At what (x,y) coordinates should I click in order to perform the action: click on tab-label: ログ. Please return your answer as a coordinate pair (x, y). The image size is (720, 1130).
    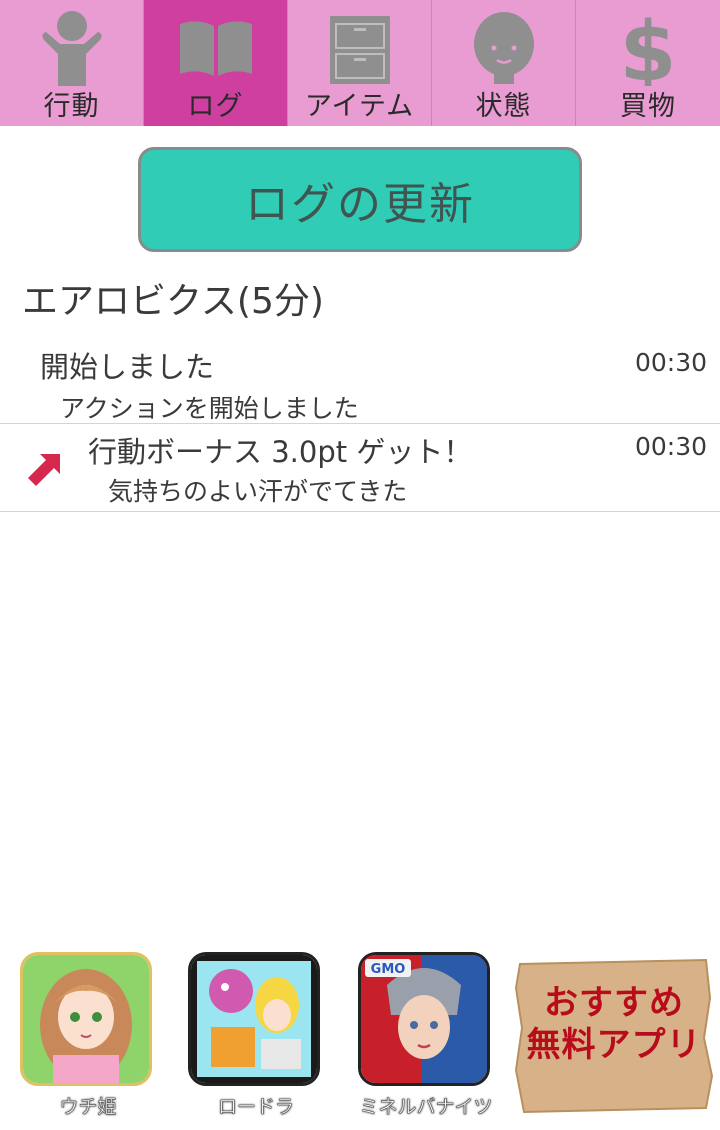
    Looking at the image, I should click on (215, 106).